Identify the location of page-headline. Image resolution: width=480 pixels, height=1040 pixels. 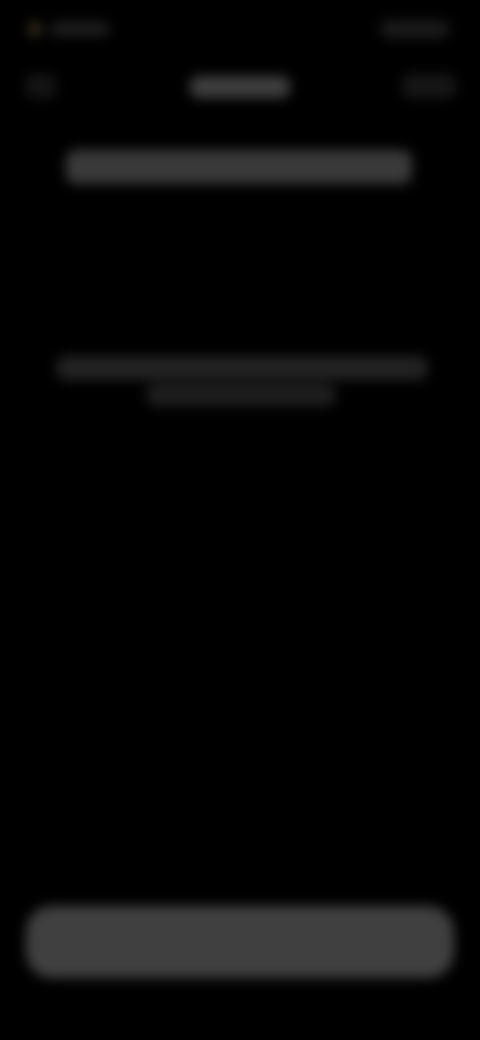
(239, 167).